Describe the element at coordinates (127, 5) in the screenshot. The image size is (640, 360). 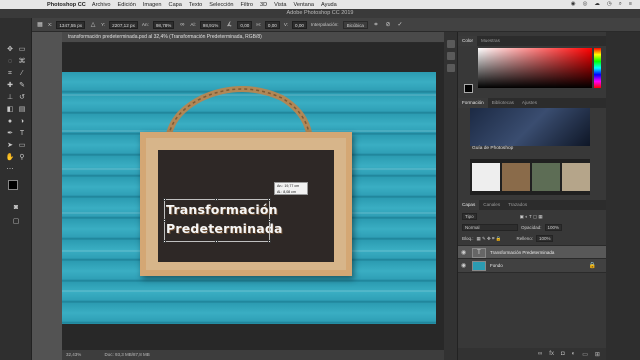
I see `menu-edicion: Edición` at that location.